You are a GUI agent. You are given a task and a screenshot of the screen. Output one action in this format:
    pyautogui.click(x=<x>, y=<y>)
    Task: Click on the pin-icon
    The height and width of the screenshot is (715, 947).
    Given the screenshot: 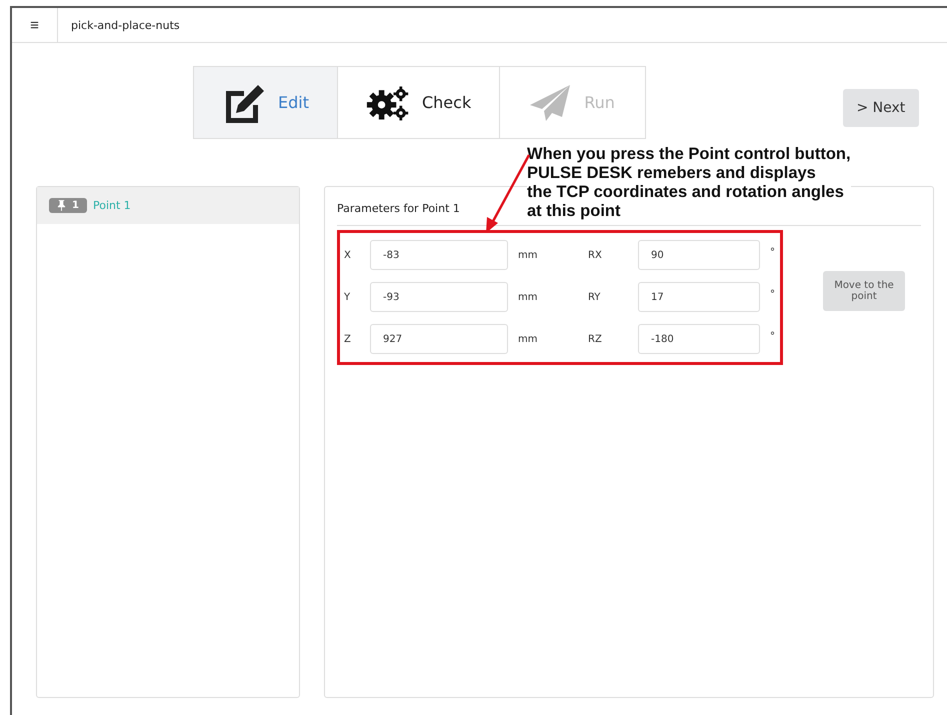 What is the action you would take?
    pyautogui.click(x=61, y=205)
    